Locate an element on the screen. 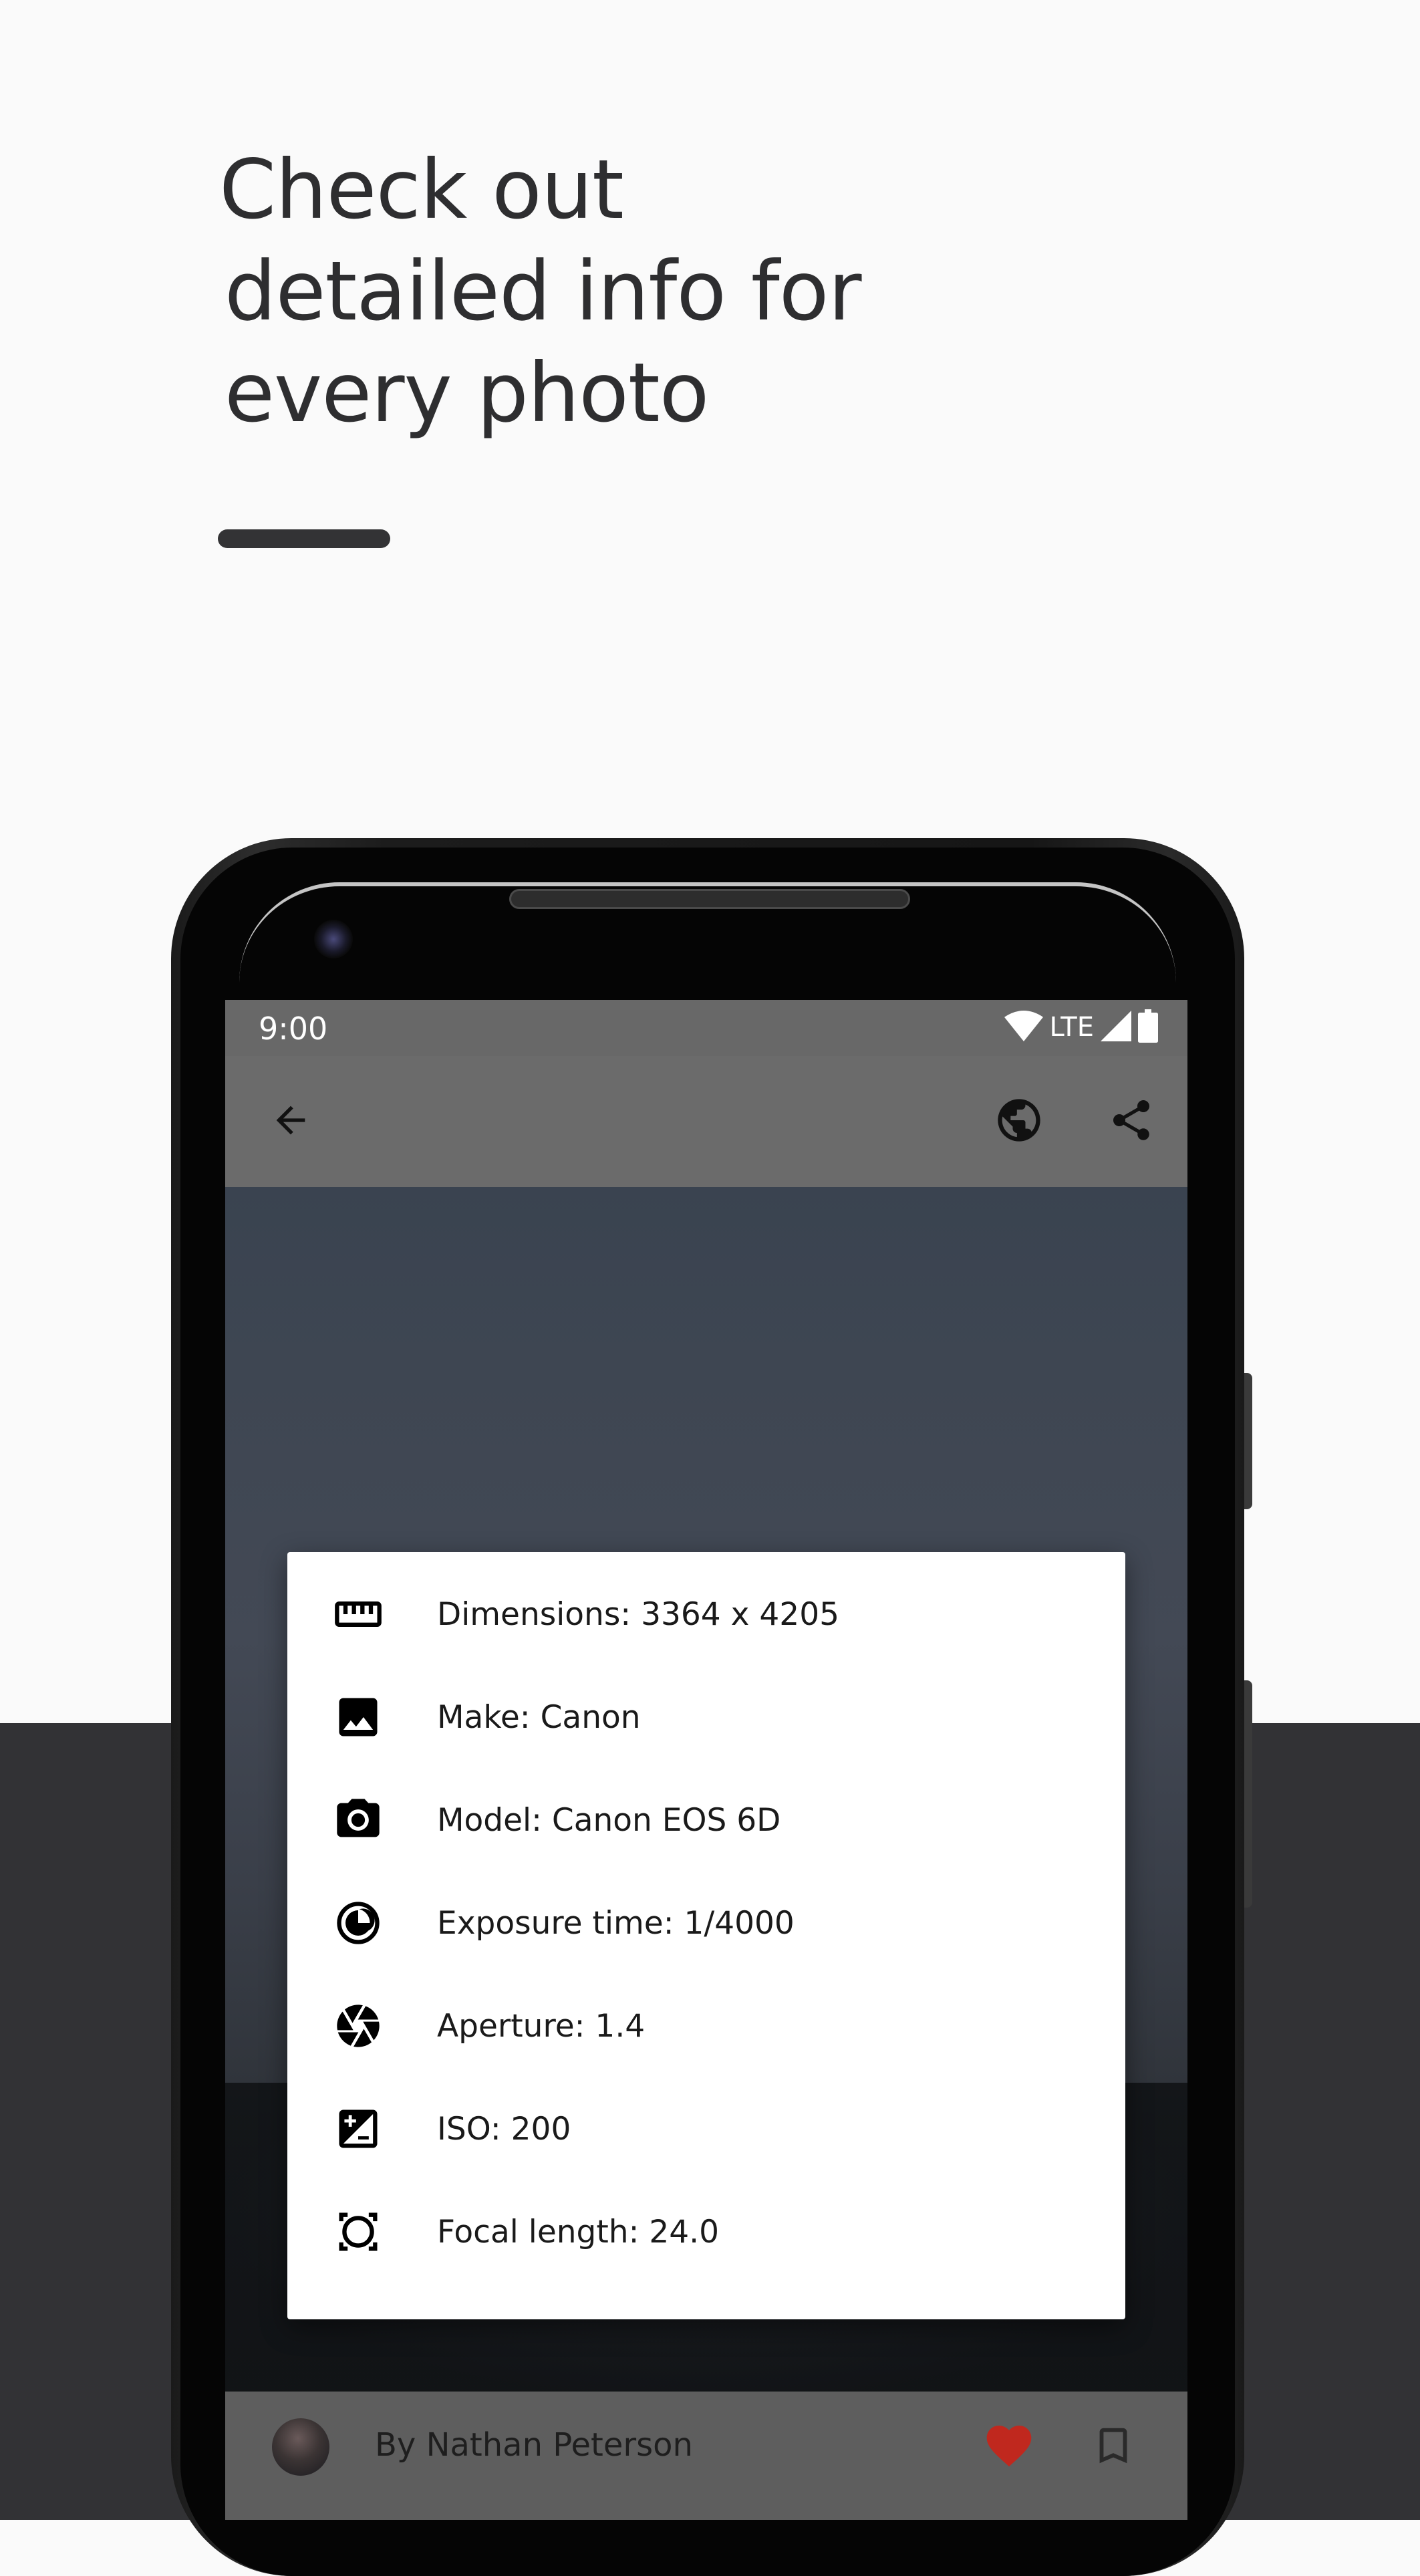 This screenshot has width=1420, height=2576. globe-icon is located at coordinates (1019, 1121).